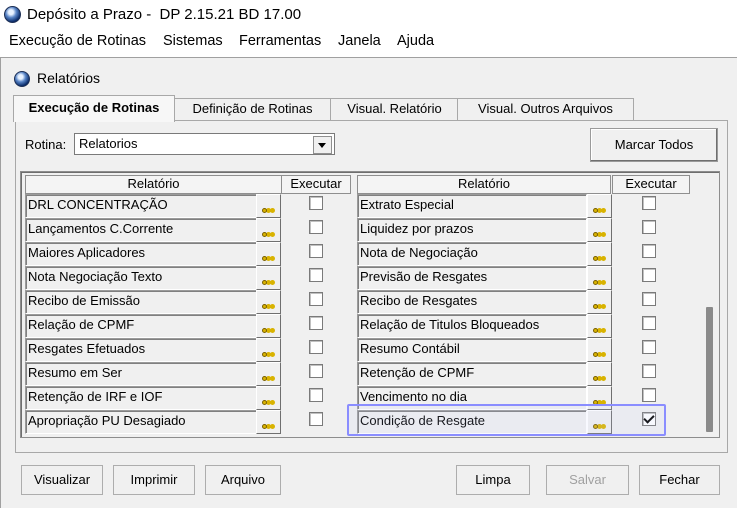 The height and width of the screenshot is (508, 737). What do you see at coordinates (141, 326) in the screenshot?
I see `relatorio-cell: Relação de CPMF` at bounding box center [141, 326].